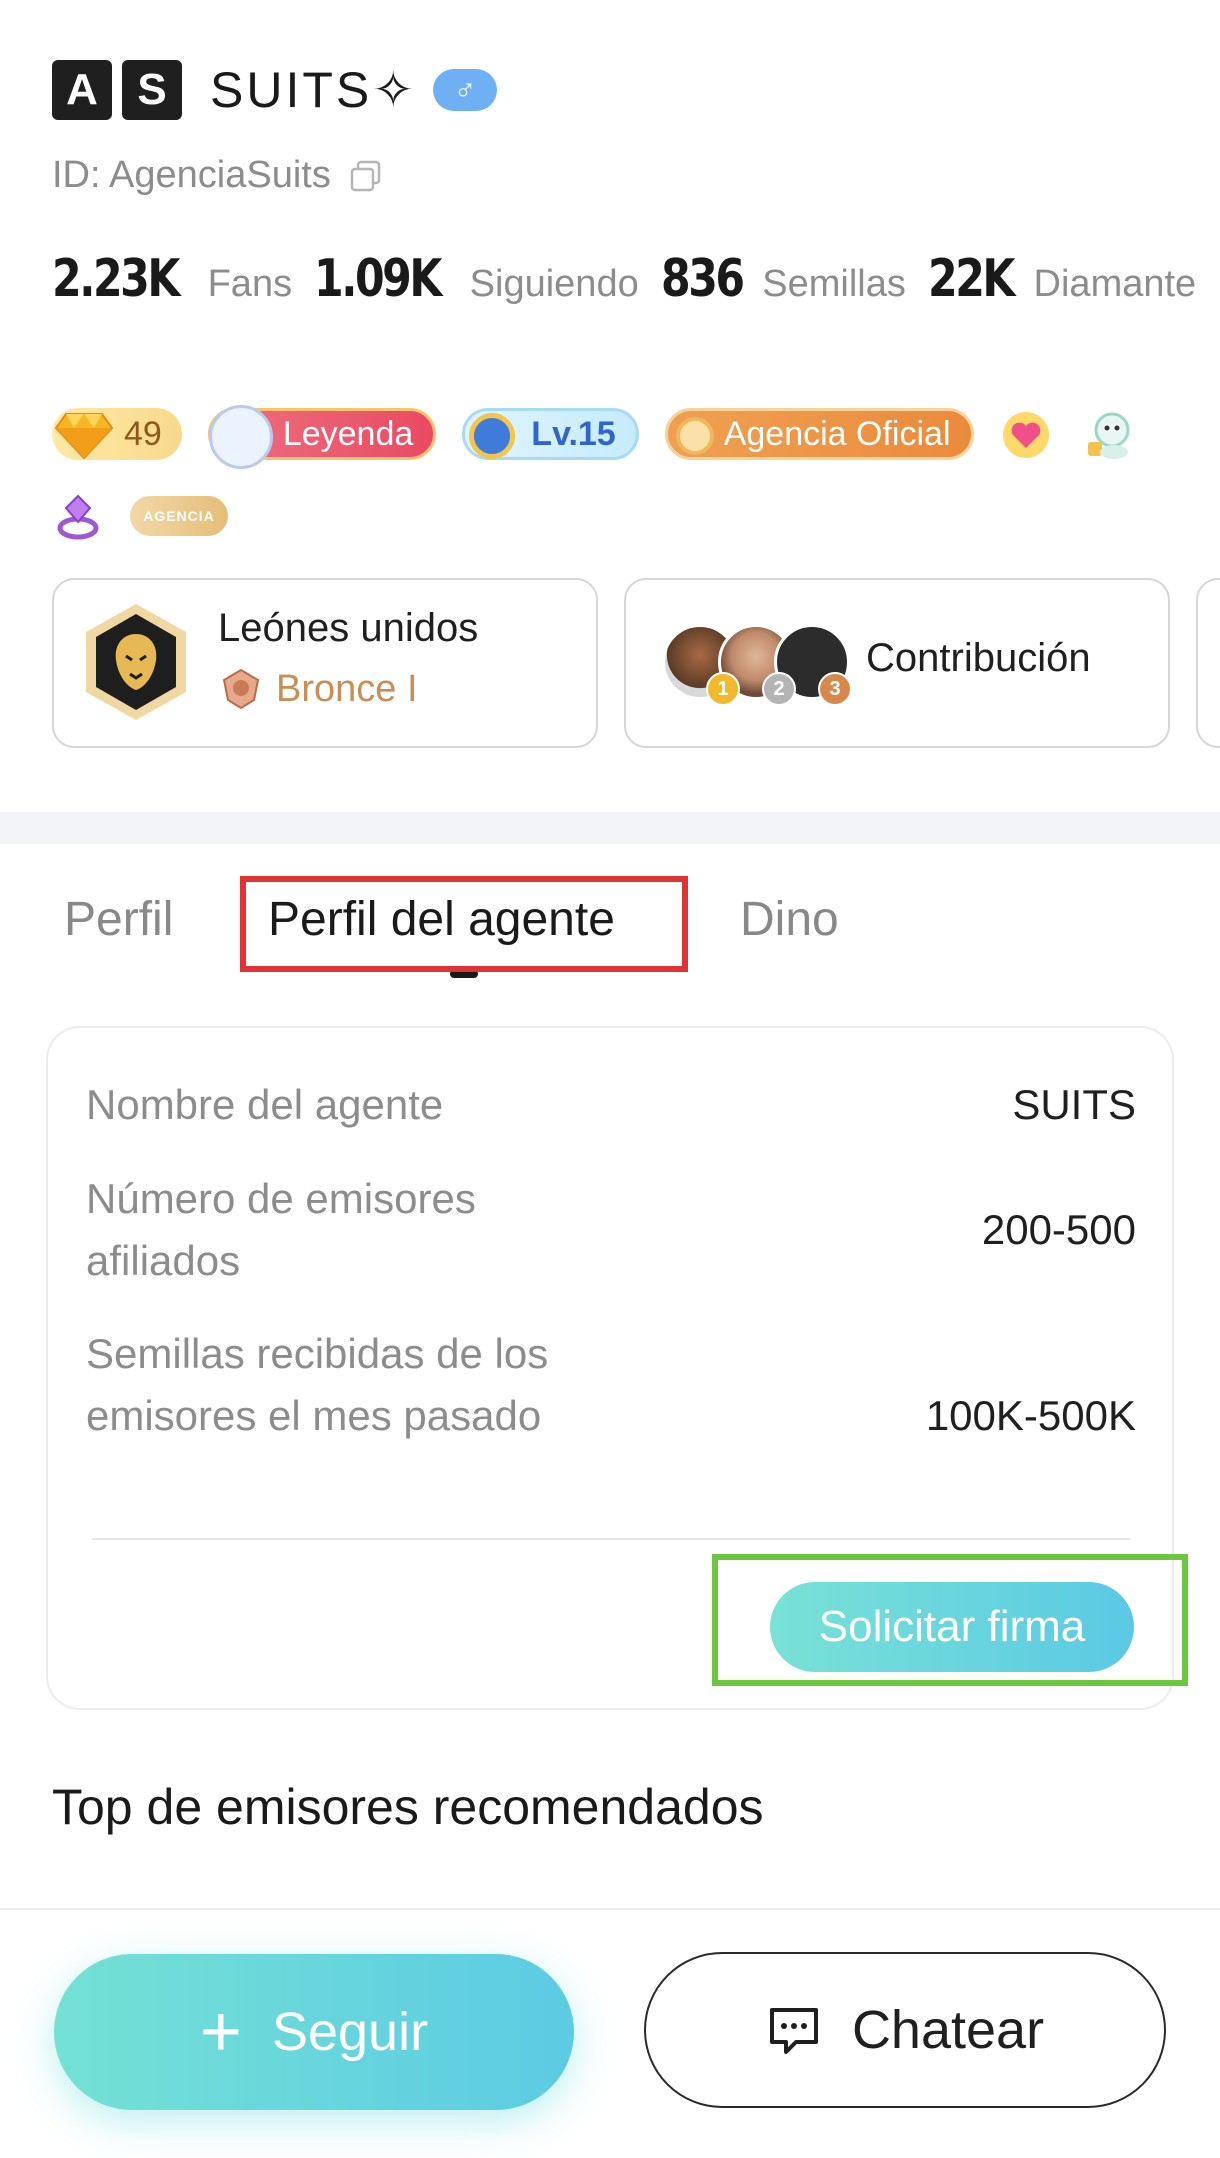 The height and width of the screenshot is (2158, 1220). Describe the element at coordinates (617, 475) in the screenshot. I see `badges-area: 49 Leyenda Lv.15 Agencia Oficial AGENCIA` at that location.